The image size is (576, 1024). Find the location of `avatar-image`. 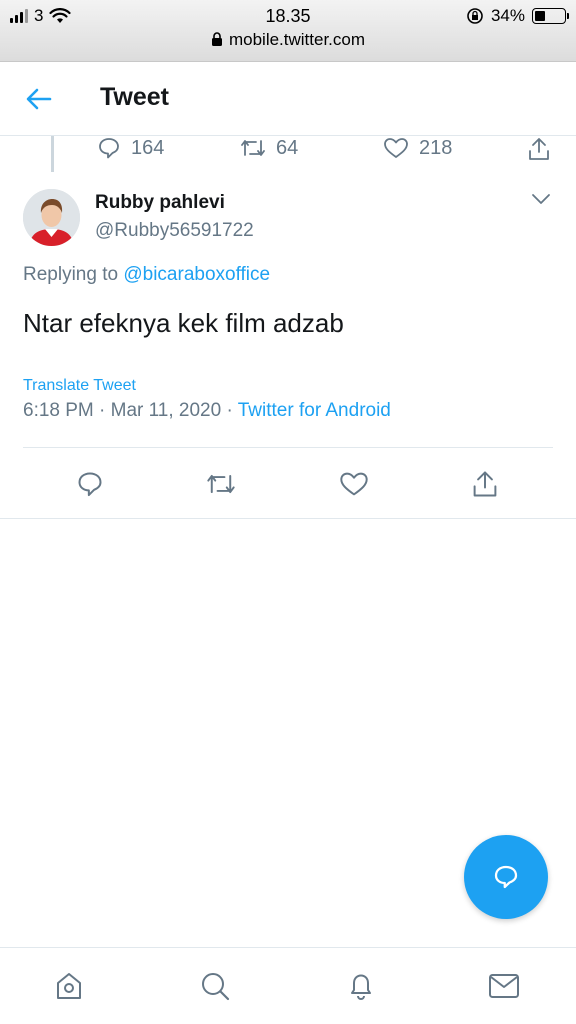

avatar-image is located at coordinates (51, 217).